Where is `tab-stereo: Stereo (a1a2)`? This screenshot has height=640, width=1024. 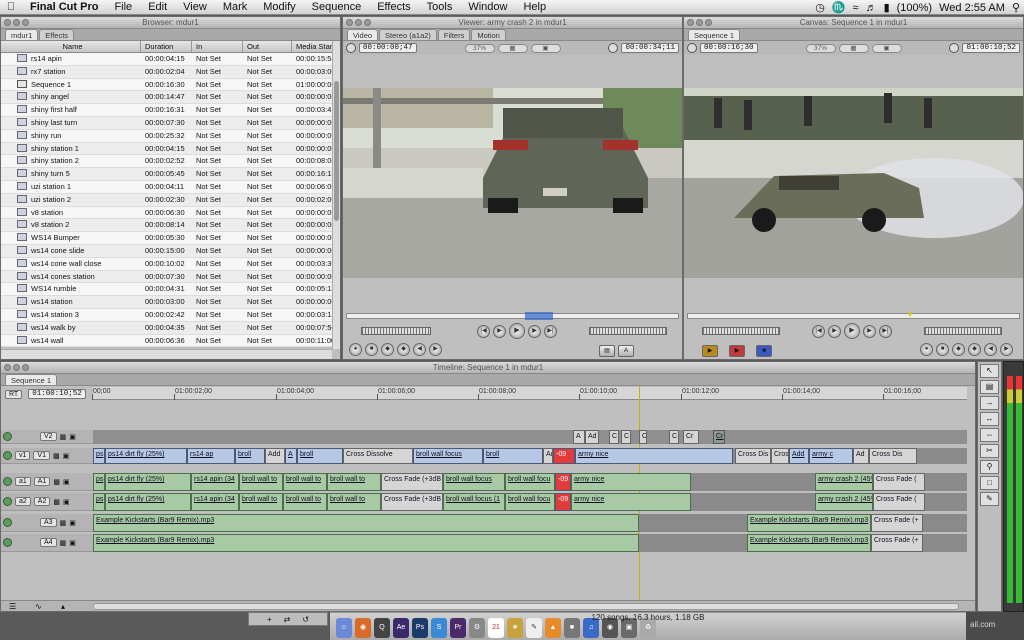 tab-stereo: Stereo (a1a2) is located at coordinates (408, 34).